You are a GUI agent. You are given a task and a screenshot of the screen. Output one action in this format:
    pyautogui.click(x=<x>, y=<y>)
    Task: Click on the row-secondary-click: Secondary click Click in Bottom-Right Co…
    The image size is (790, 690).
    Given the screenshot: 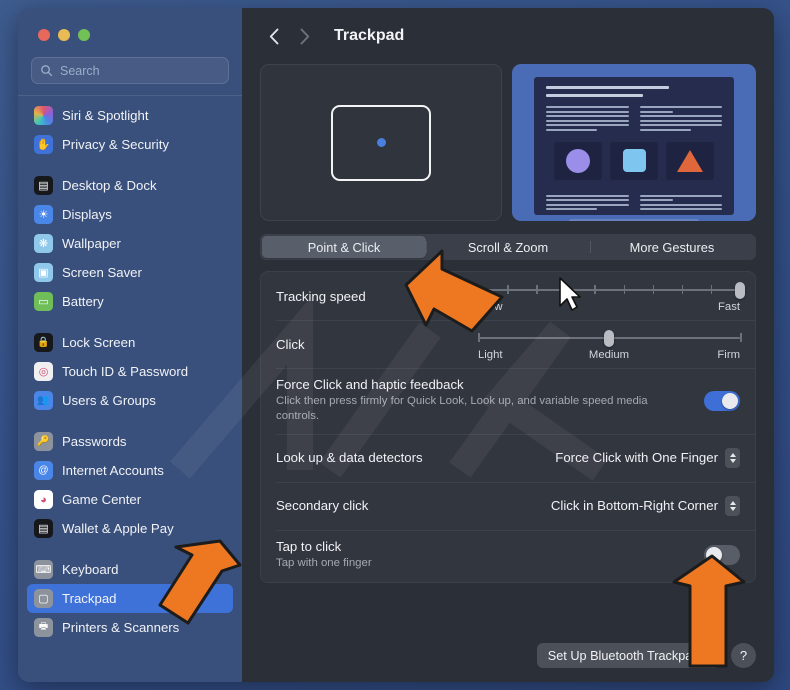 What is the action you would take?
    pyautogui.click(x=508, y=505)
    